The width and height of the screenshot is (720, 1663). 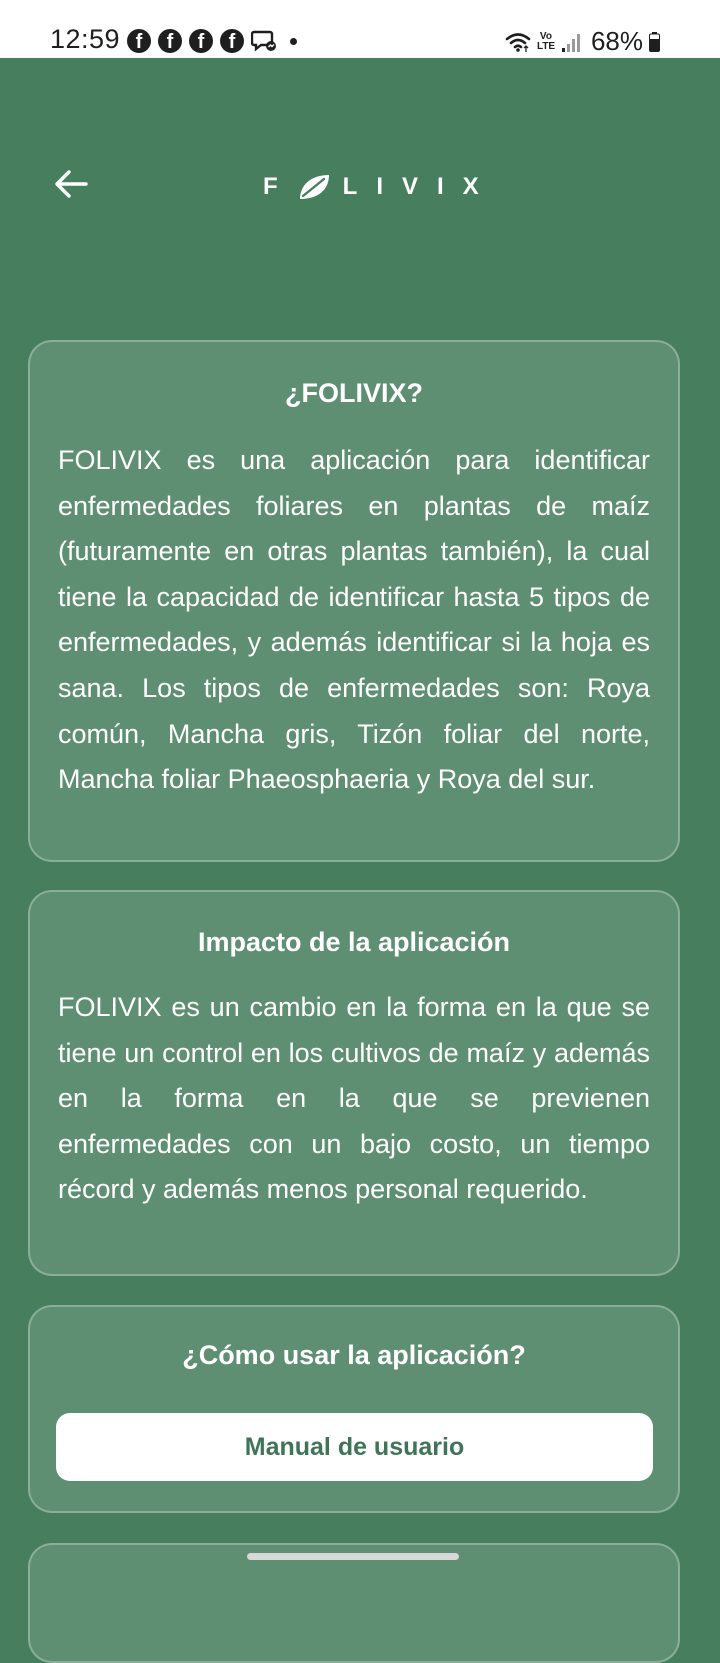 I want to click on brand-logo: F LIVIX, so click(x=380, y=187).